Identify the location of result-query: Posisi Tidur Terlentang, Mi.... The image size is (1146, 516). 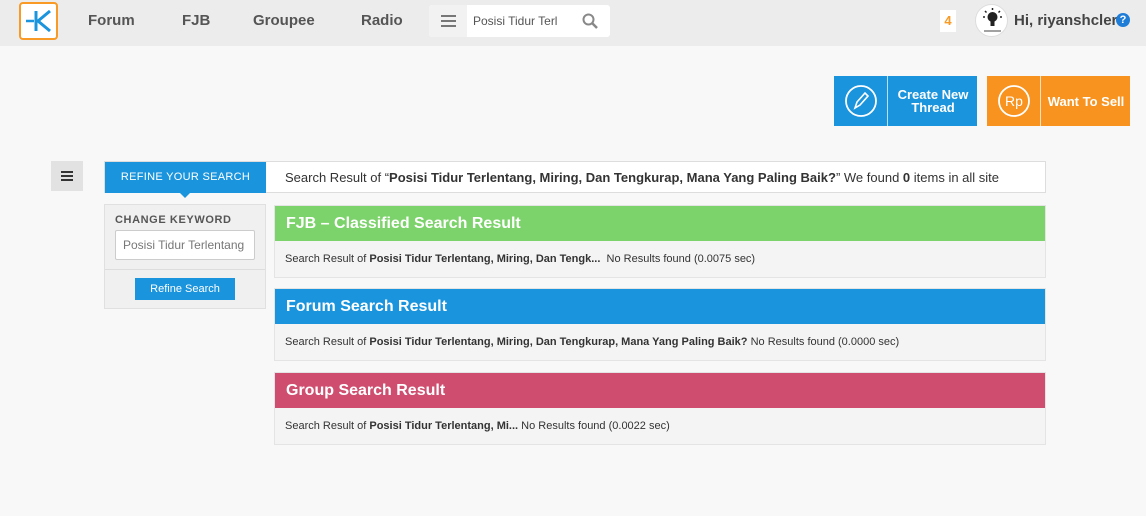
(444, 426).